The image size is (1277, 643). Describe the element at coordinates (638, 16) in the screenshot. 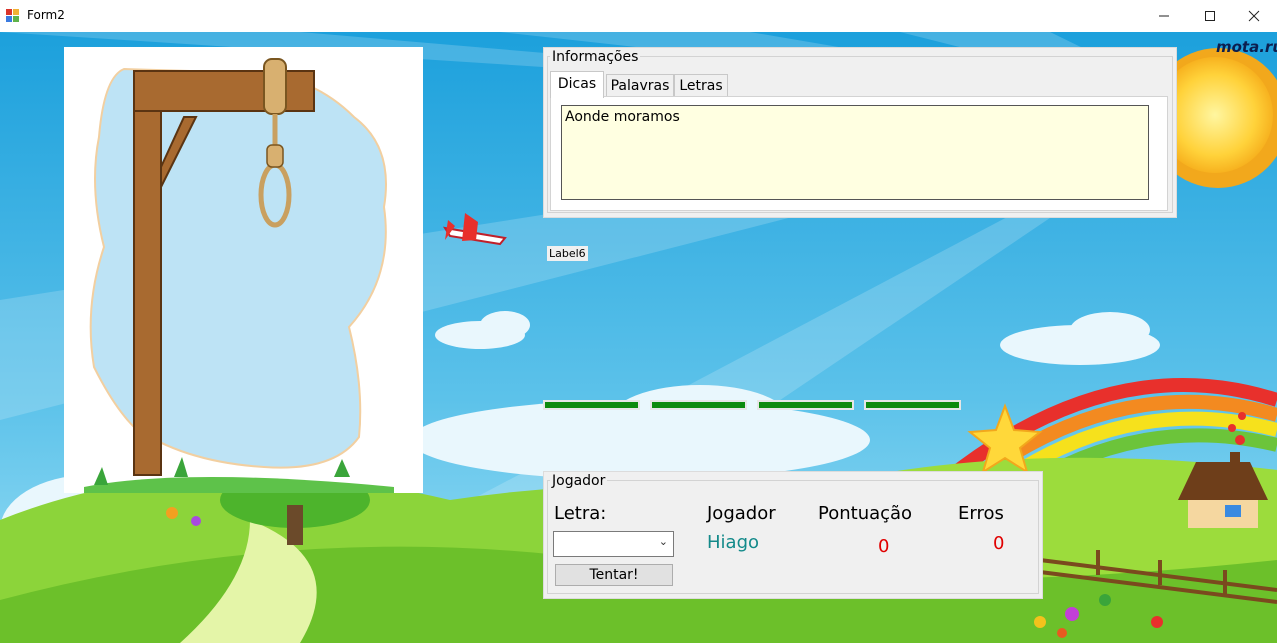

I see `title-bar: Form2` at that location.